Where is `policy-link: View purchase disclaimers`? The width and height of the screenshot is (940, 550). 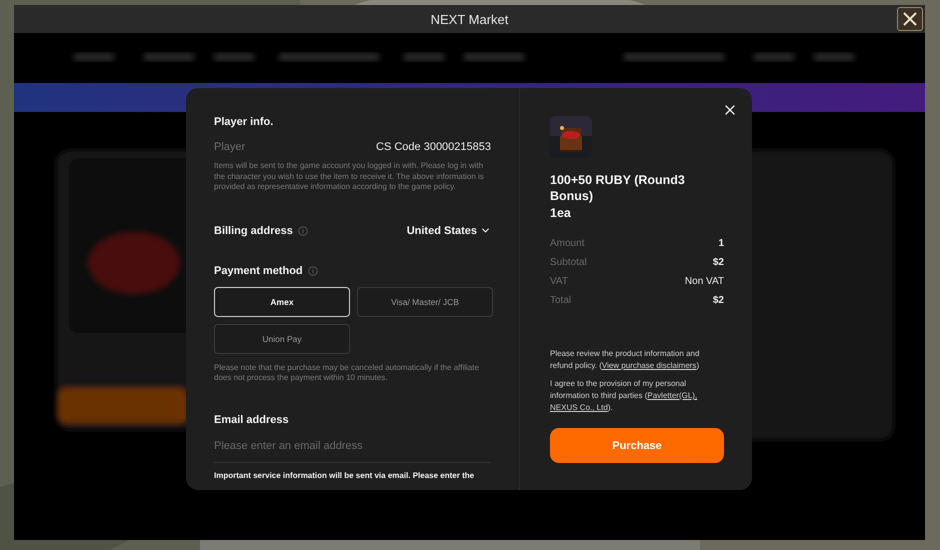
policy-link: View purchase disclaimers is located at coordinates (649, 365).